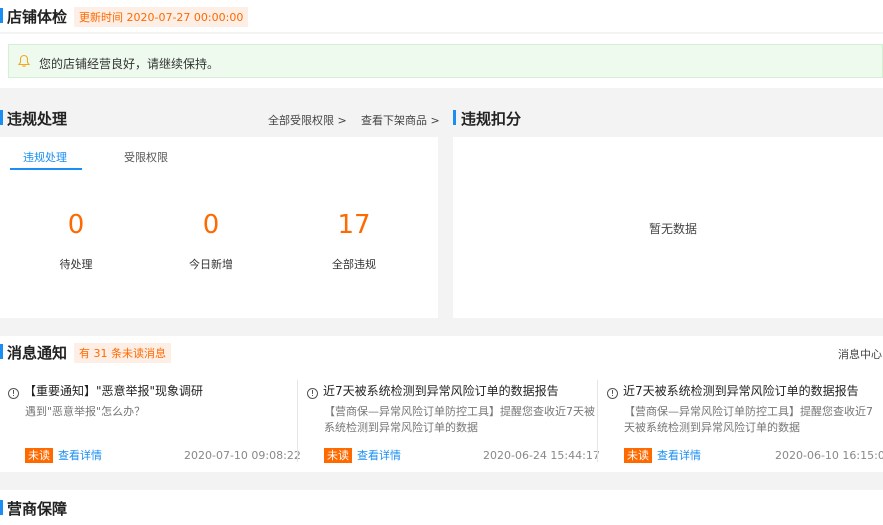 The width and height of the screenshot is (883, 525). What do you see at coordinates (211, 225) in the screenshot?
I see `stat-today-value: 0` at bounding box center [211, 225].